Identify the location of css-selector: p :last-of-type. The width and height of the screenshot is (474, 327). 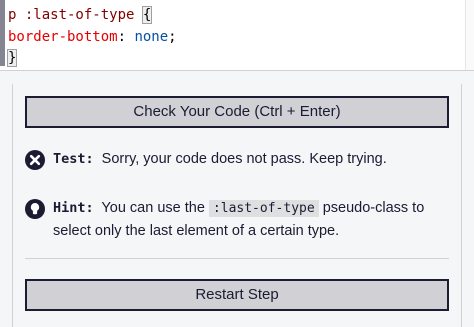
(71, 15).